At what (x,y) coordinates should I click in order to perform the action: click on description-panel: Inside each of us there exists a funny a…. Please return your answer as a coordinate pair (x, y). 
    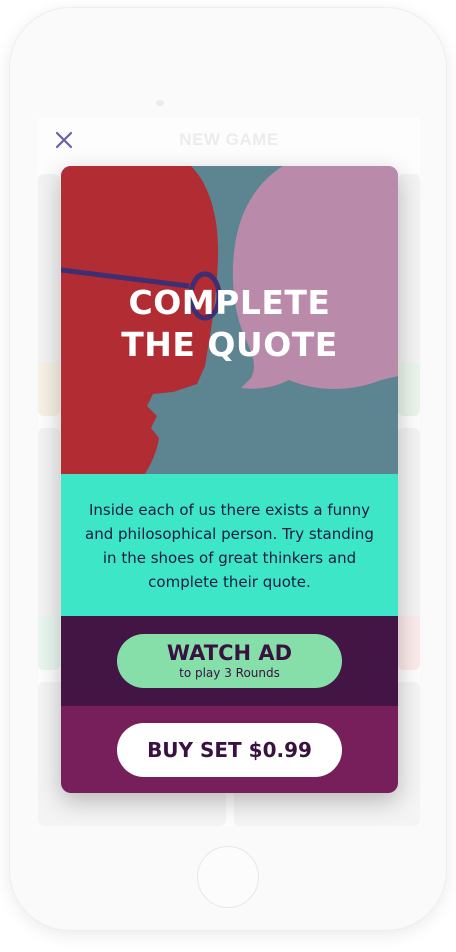
    Looking at the image, I should click on (229, 545).